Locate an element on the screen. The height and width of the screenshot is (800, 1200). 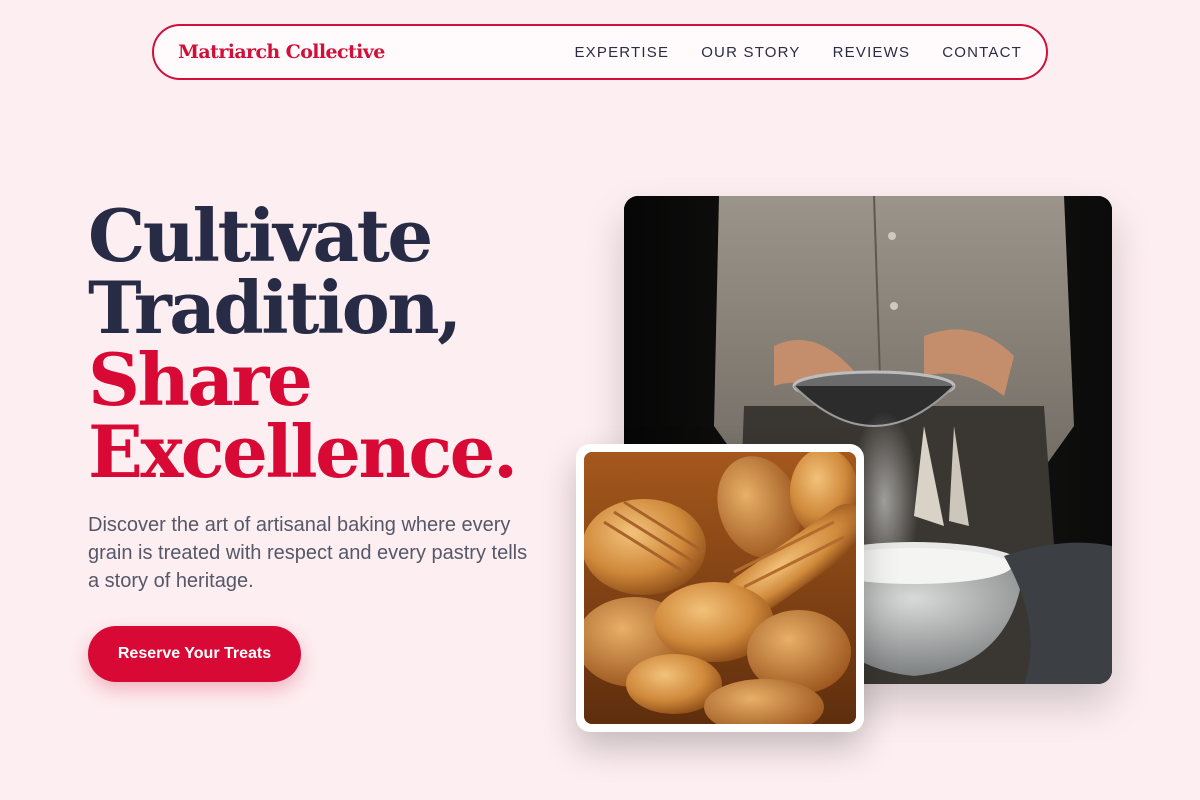
reserve-treats-button: Reserve Your Treats is located at coordinates (194, 654).